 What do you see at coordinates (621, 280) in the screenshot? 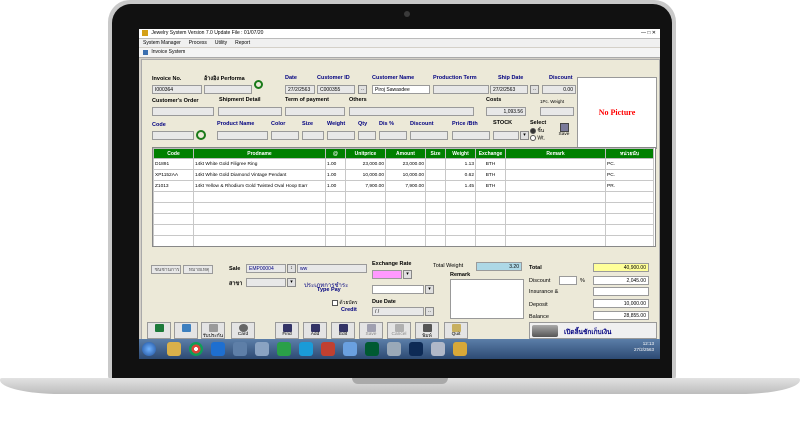
I see `bottom-discount-field: 2,045.00` at bounding box center [621, 280].